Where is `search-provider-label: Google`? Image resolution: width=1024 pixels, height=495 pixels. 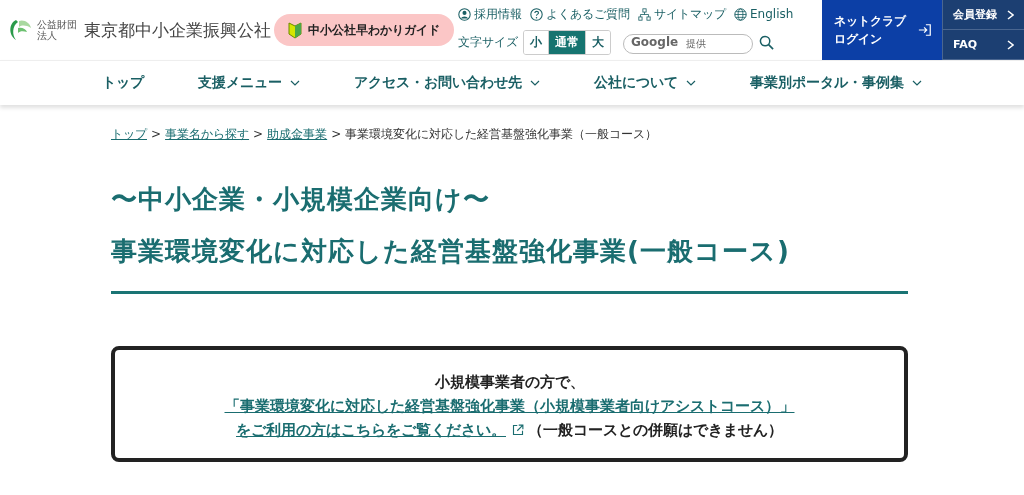
search-provider-label: Google is located at coordinates (655, 42).